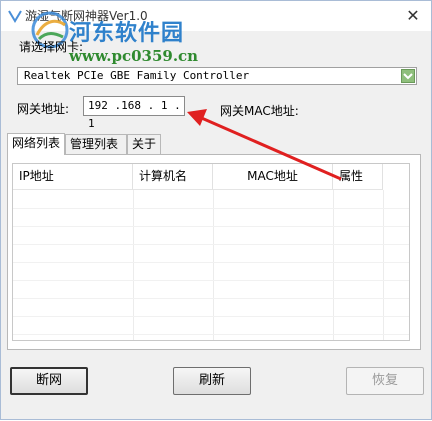 This screenshot has height=421, width=432. I want to click on gateway-label: 网关地址:, so click(43, 109).